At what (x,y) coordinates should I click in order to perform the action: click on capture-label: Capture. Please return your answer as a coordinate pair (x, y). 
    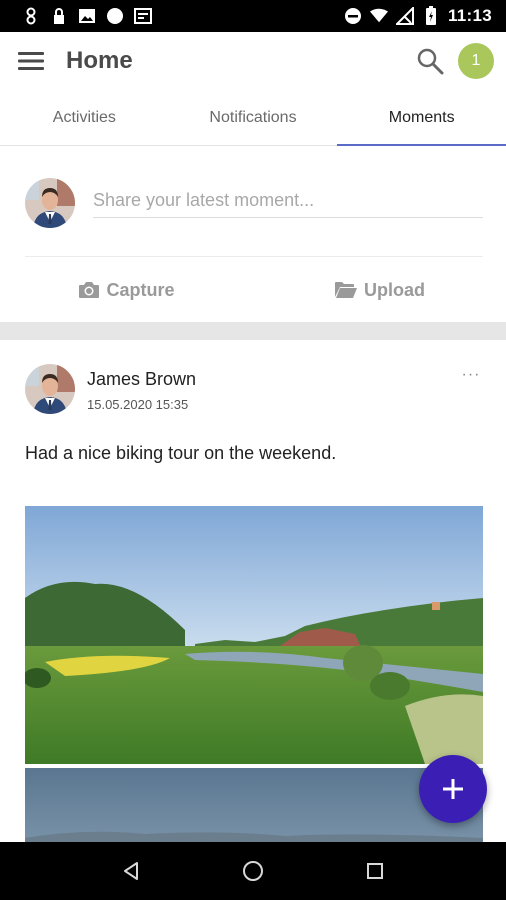
    Looking at the image, I should click on (140, 289).